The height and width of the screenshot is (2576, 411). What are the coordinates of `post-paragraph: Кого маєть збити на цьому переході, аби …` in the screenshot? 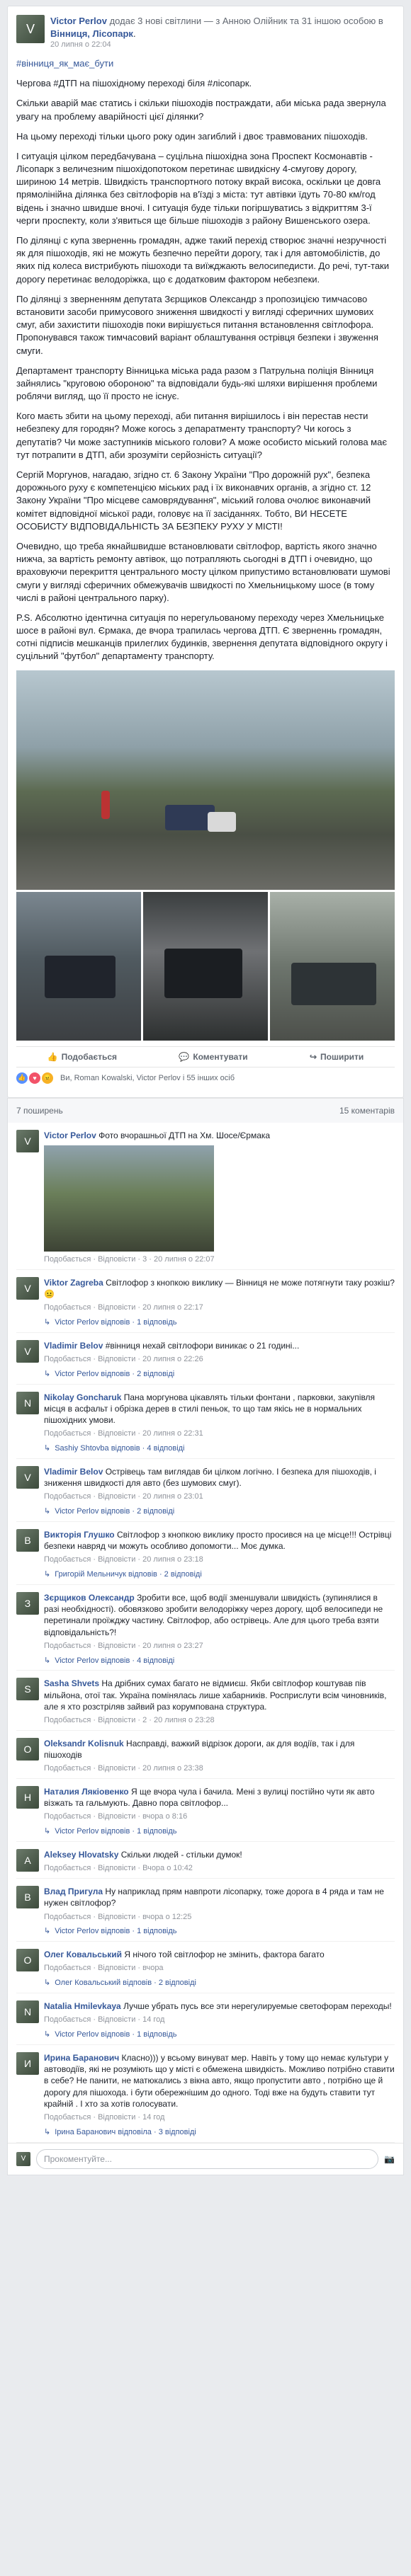 It's located at (201, 435).